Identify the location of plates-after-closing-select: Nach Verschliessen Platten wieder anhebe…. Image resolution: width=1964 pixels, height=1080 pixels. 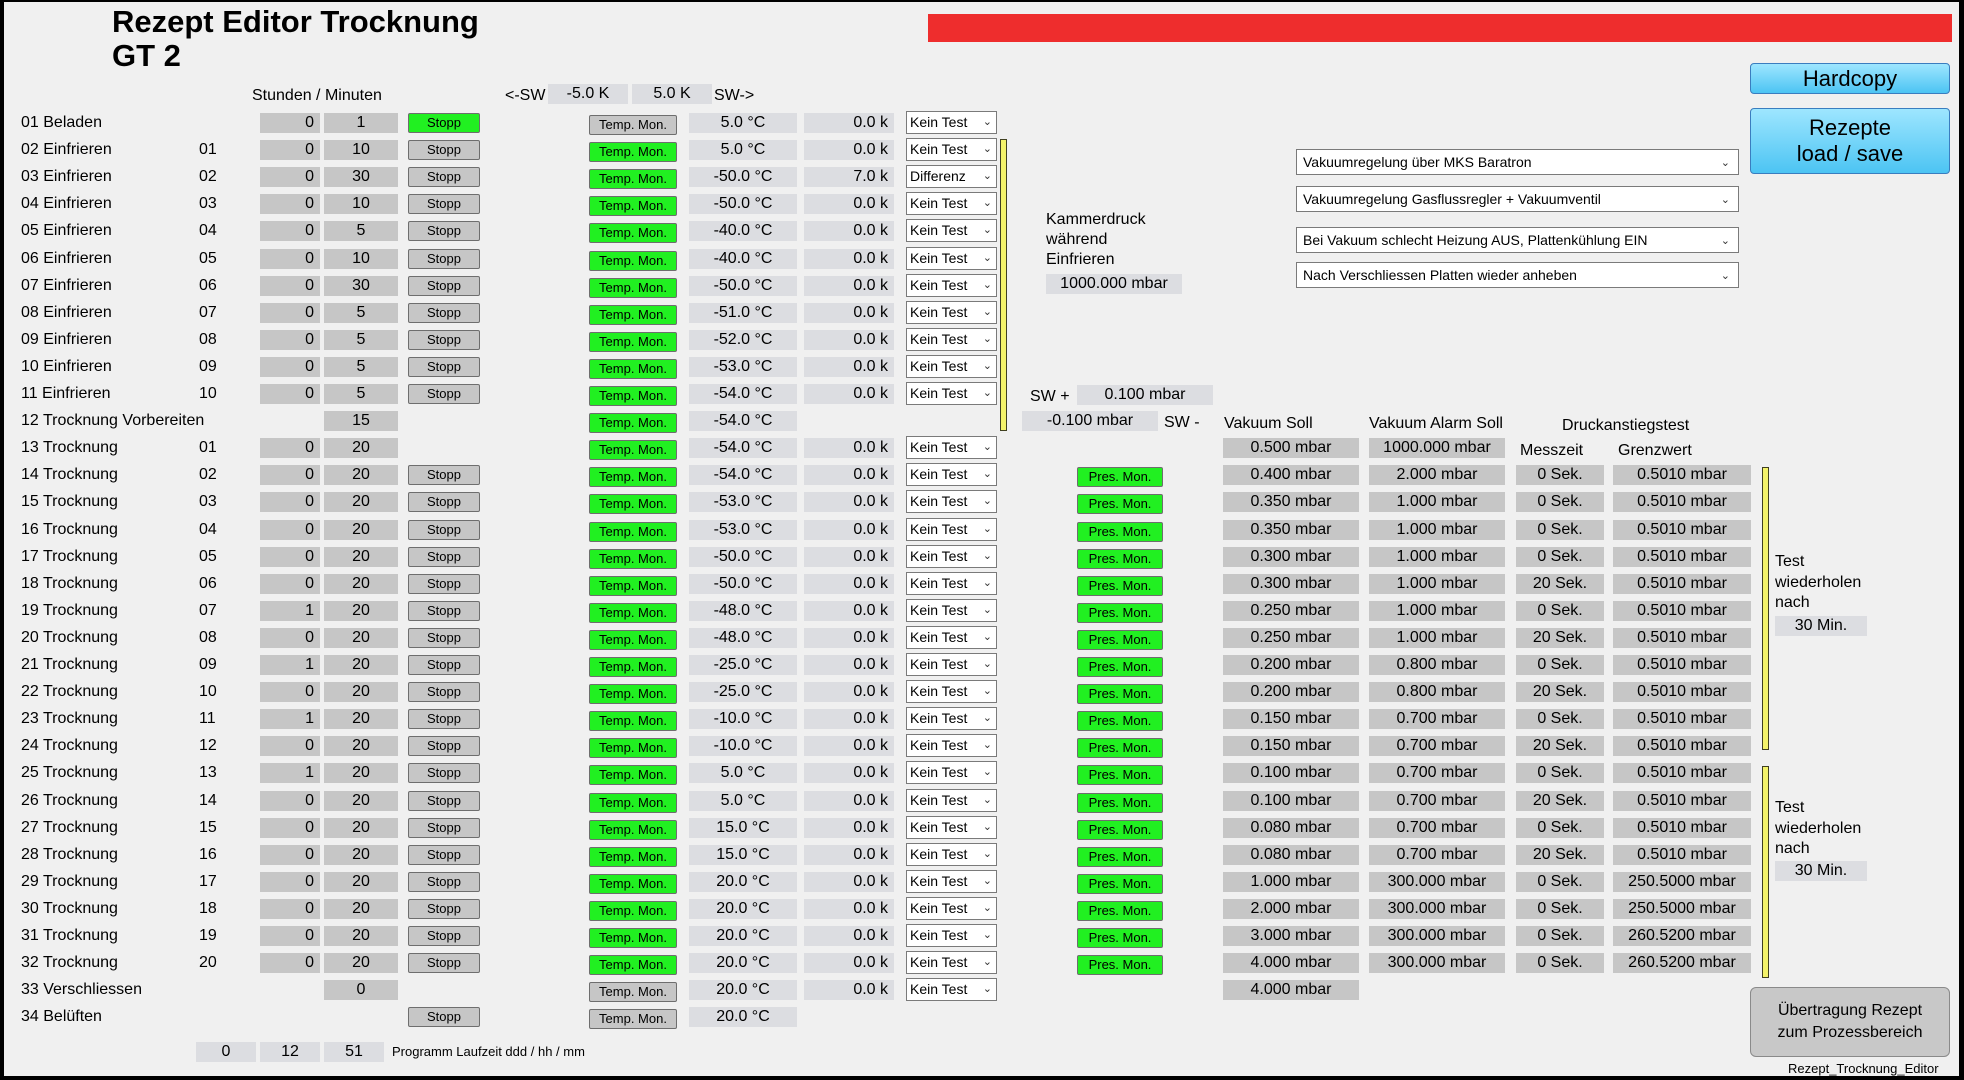
(1517, 275).